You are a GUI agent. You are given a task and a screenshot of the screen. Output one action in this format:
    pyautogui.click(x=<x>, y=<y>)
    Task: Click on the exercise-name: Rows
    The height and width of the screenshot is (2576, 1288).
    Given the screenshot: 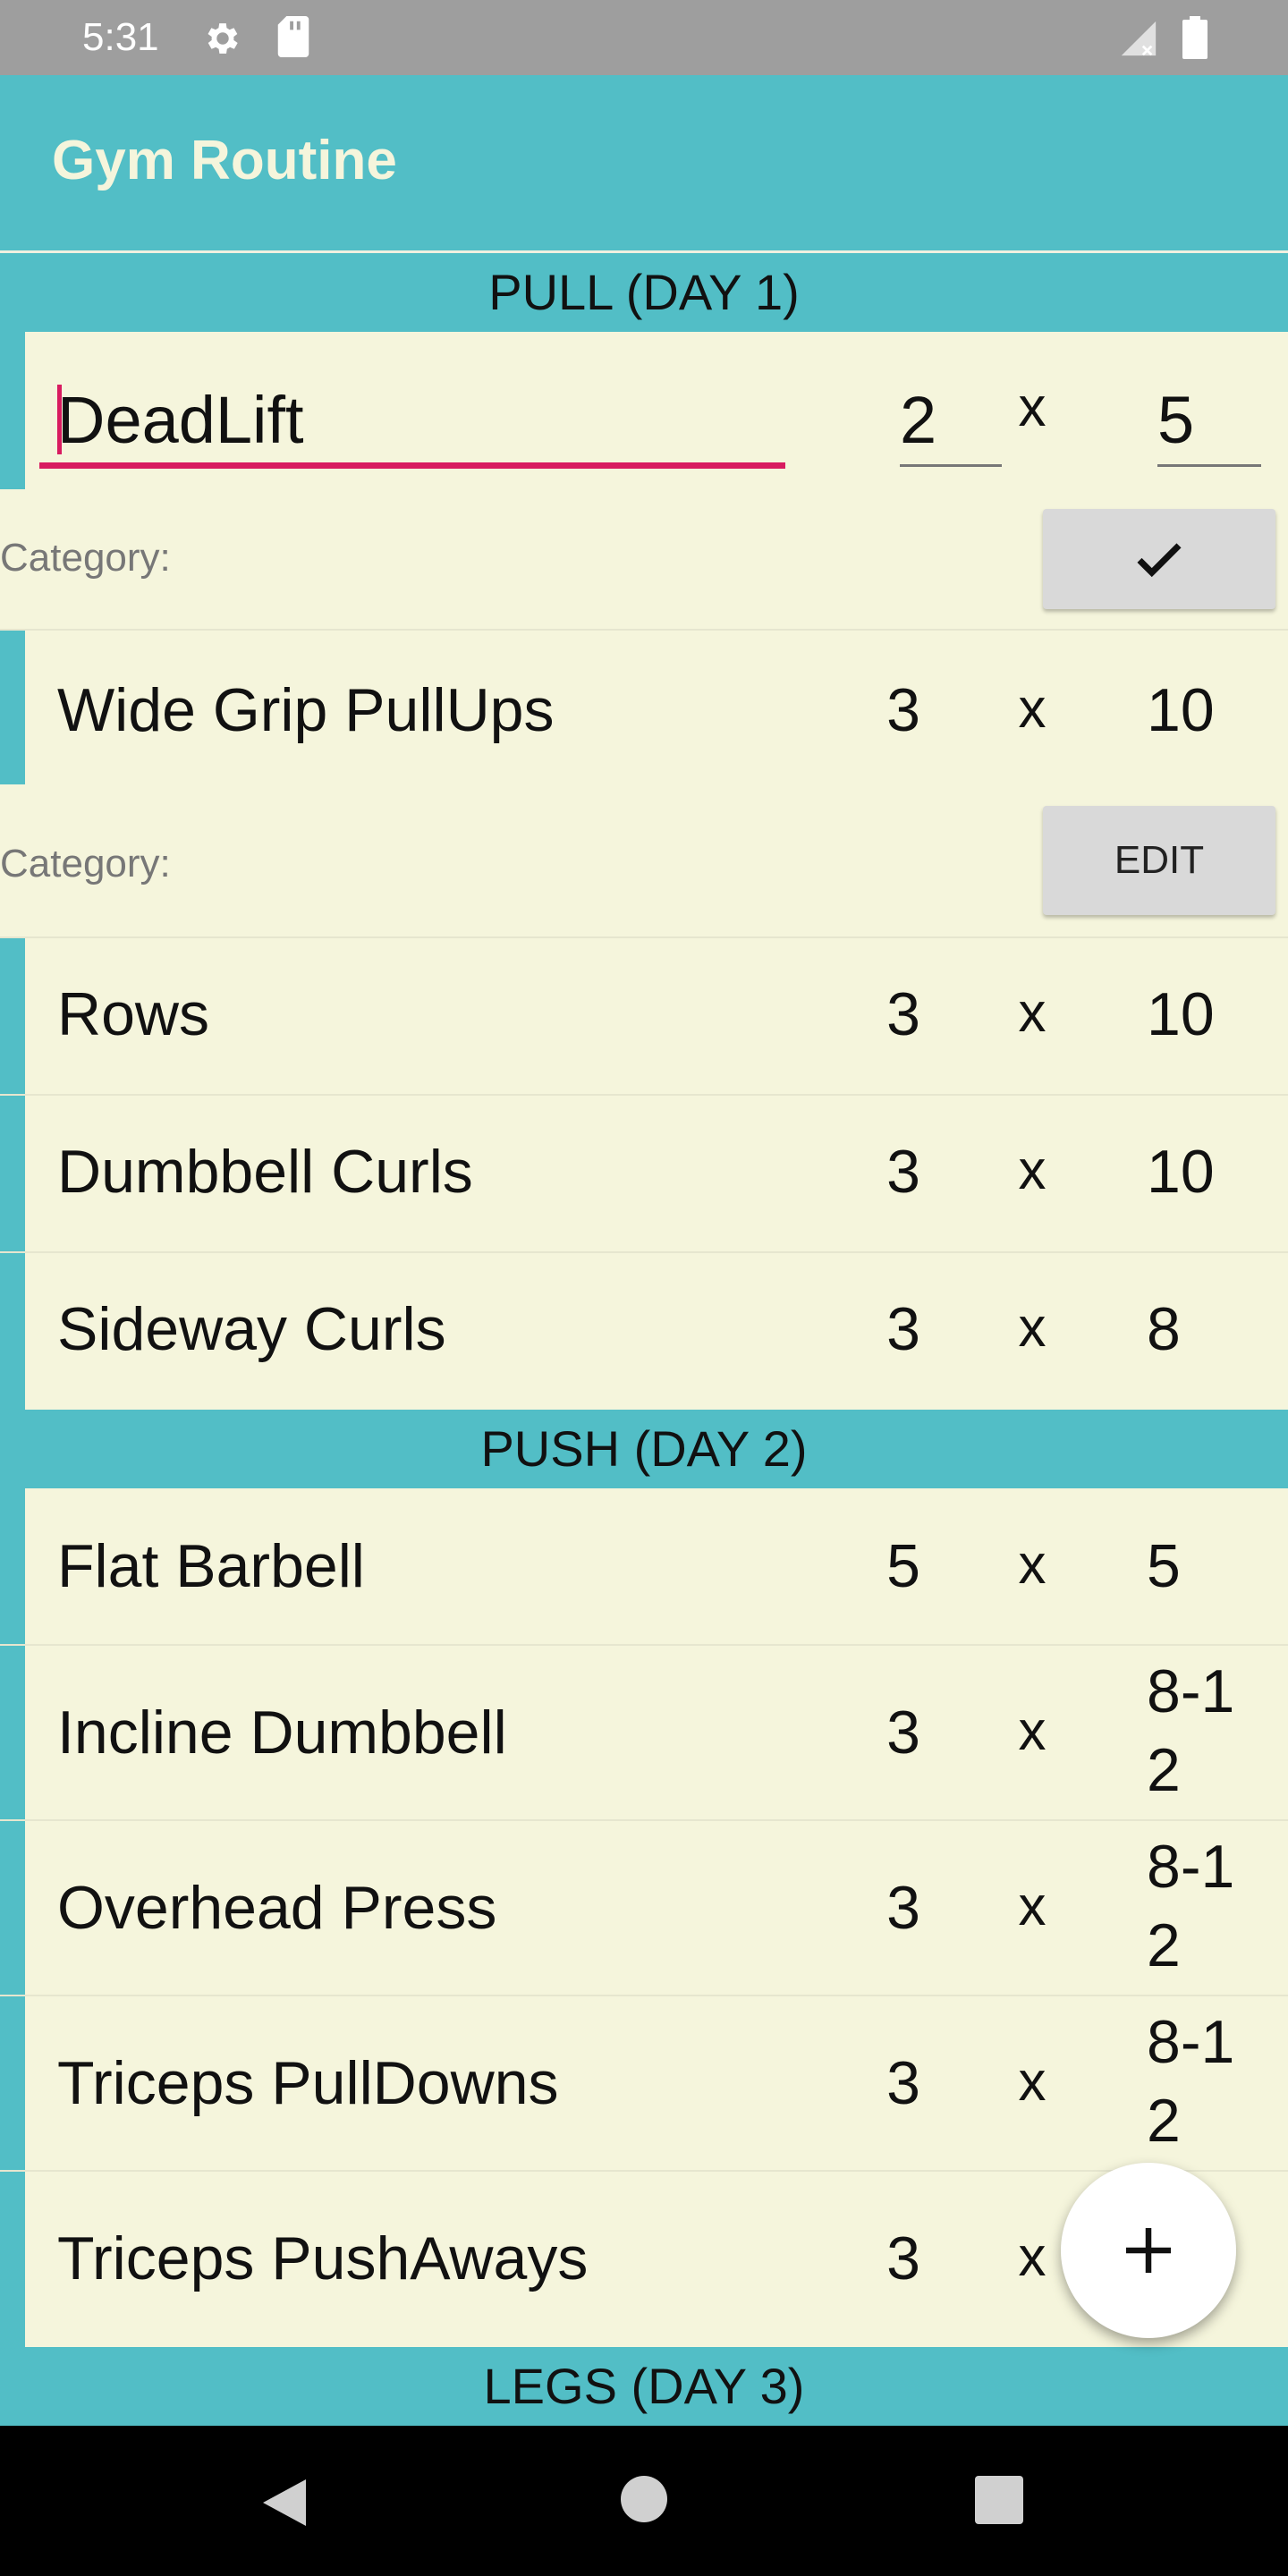 What is the action you would take?
    pyautogui.click(x=133, y=1014)
    